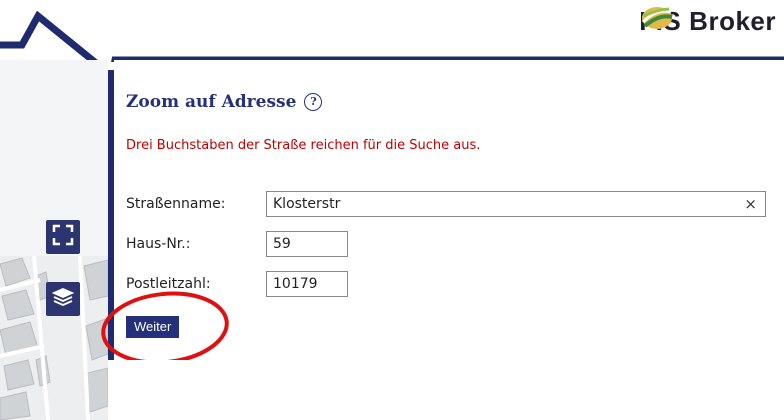 This screenshot has width=784, height=420. I want to click on panel-title: Zoom auf Adresse ?, so click(224, 102).